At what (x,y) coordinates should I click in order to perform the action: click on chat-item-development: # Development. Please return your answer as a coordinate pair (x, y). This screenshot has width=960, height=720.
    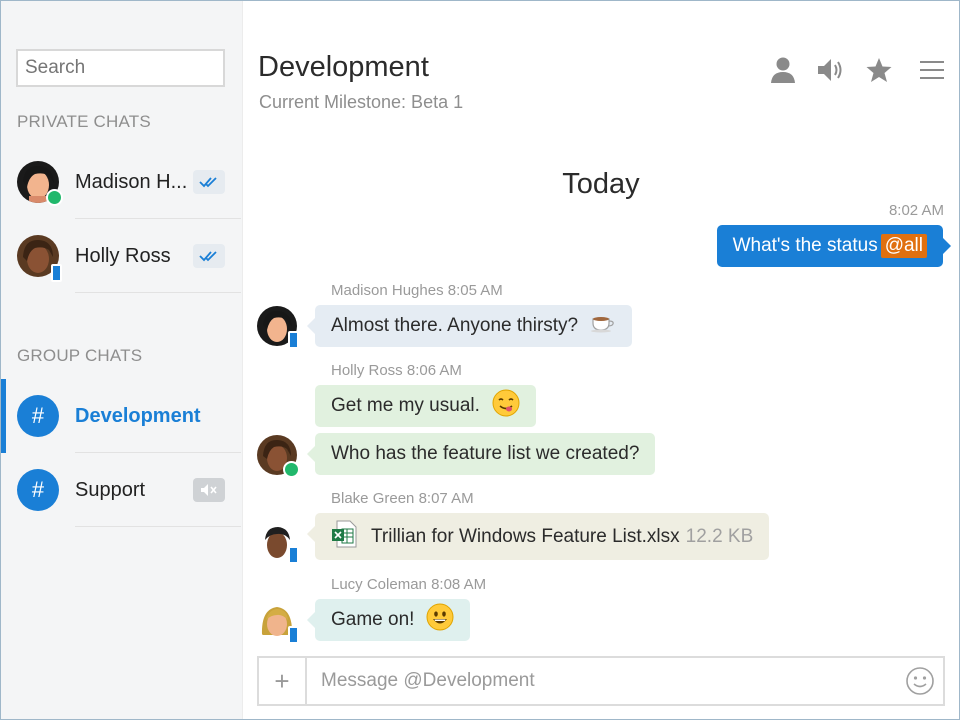
    Looking at the image, I should click on (121, 416).